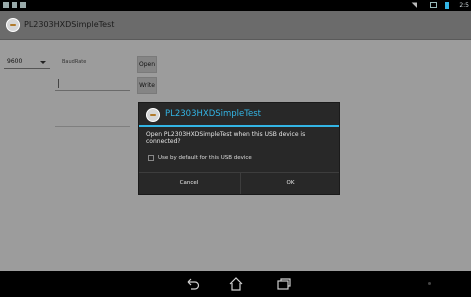 Image resolution: width=471 pixels, height=297 pixels. Describe the element at coordinates (92, 126) in the screenshot. I see `read-field-underline` at that location.